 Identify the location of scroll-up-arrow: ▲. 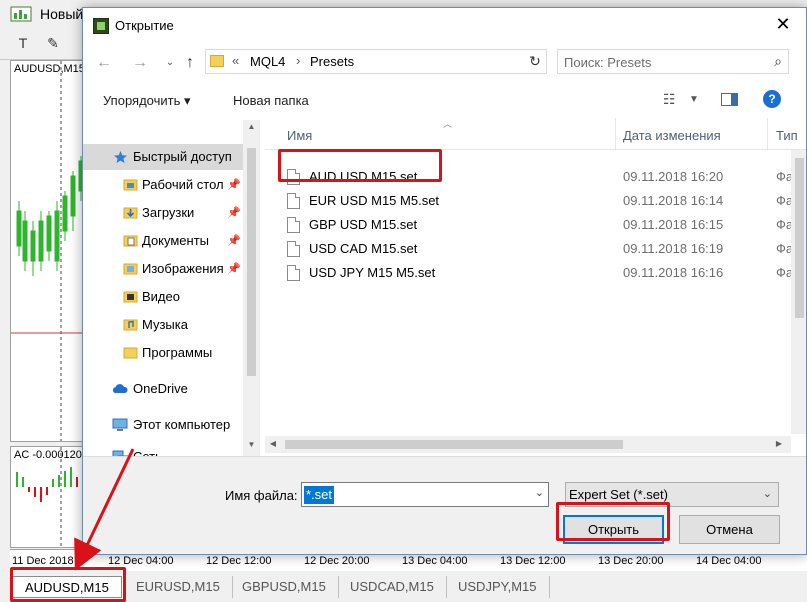
(251, 126).